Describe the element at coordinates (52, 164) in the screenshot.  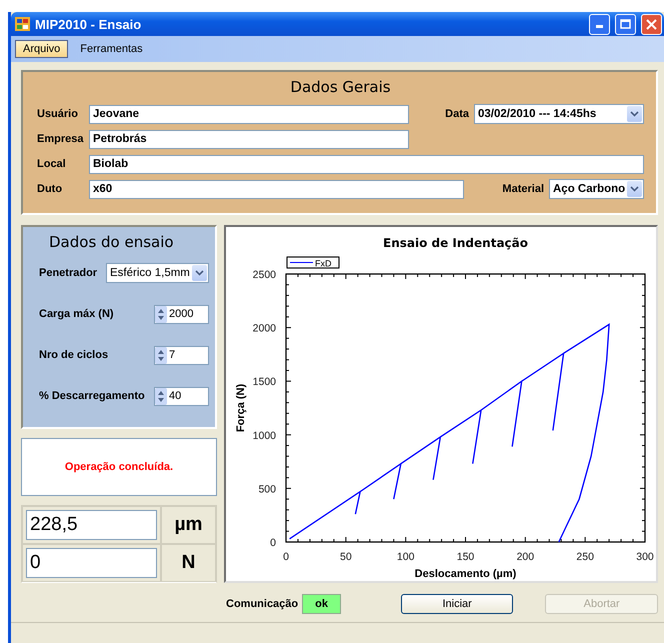
I see `field-label: Local` at that location.